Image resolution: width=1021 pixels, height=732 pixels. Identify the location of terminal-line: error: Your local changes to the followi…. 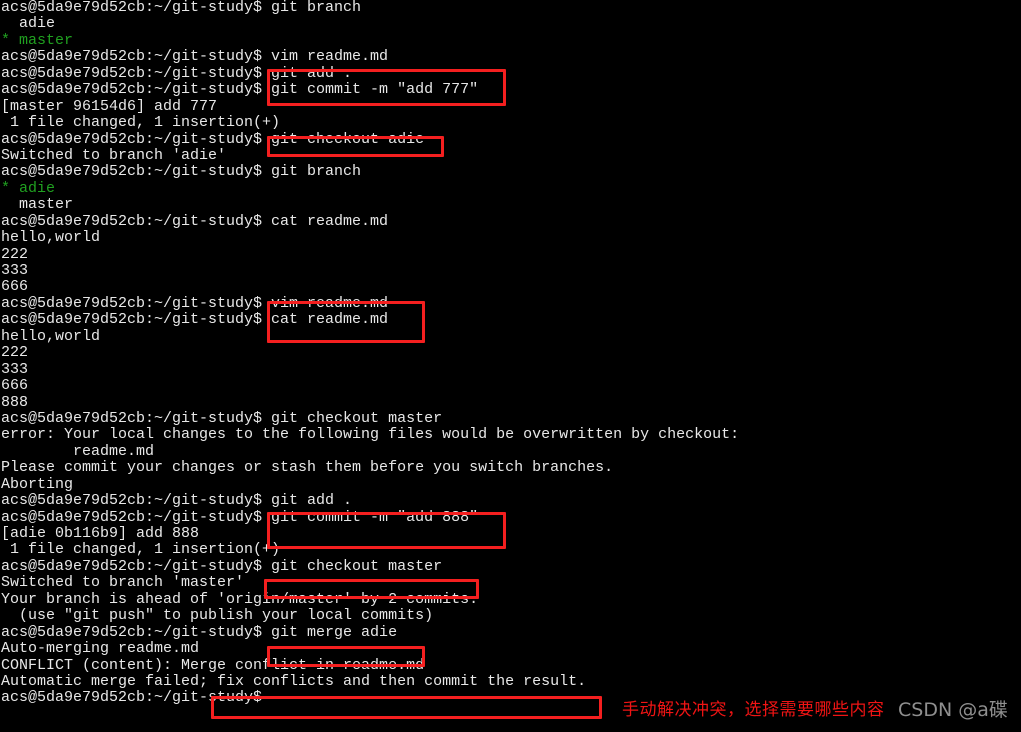
(370, 435).